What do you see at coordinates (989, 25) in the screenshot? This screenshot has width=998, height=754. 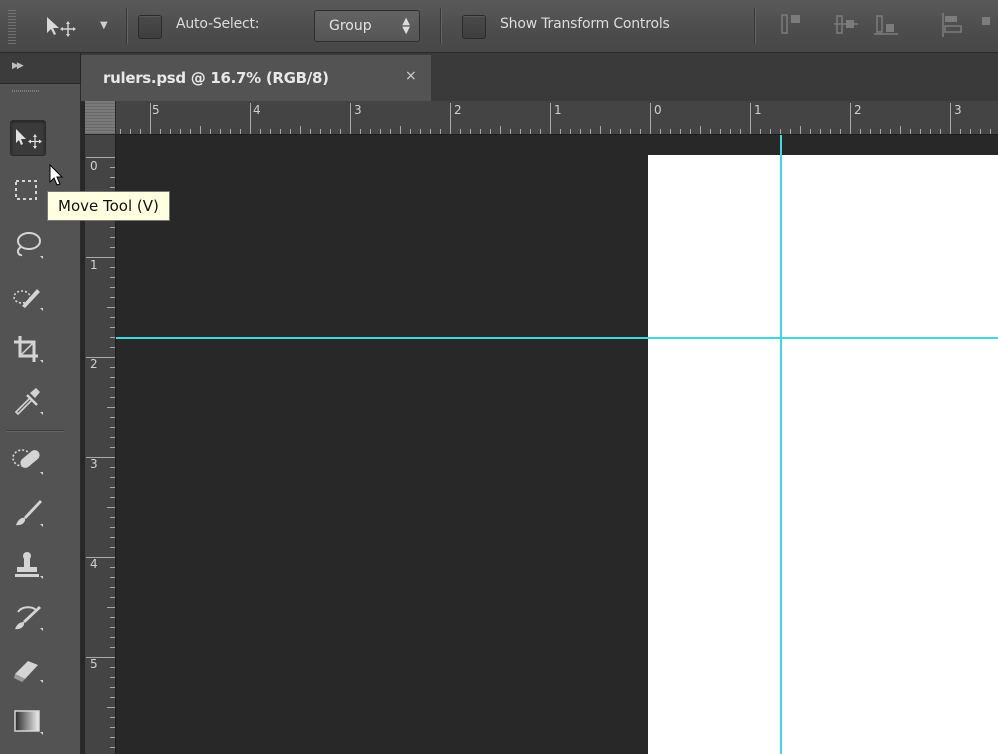 I see `align-horizontal-centers-icon` at bounding box center [989, 25].